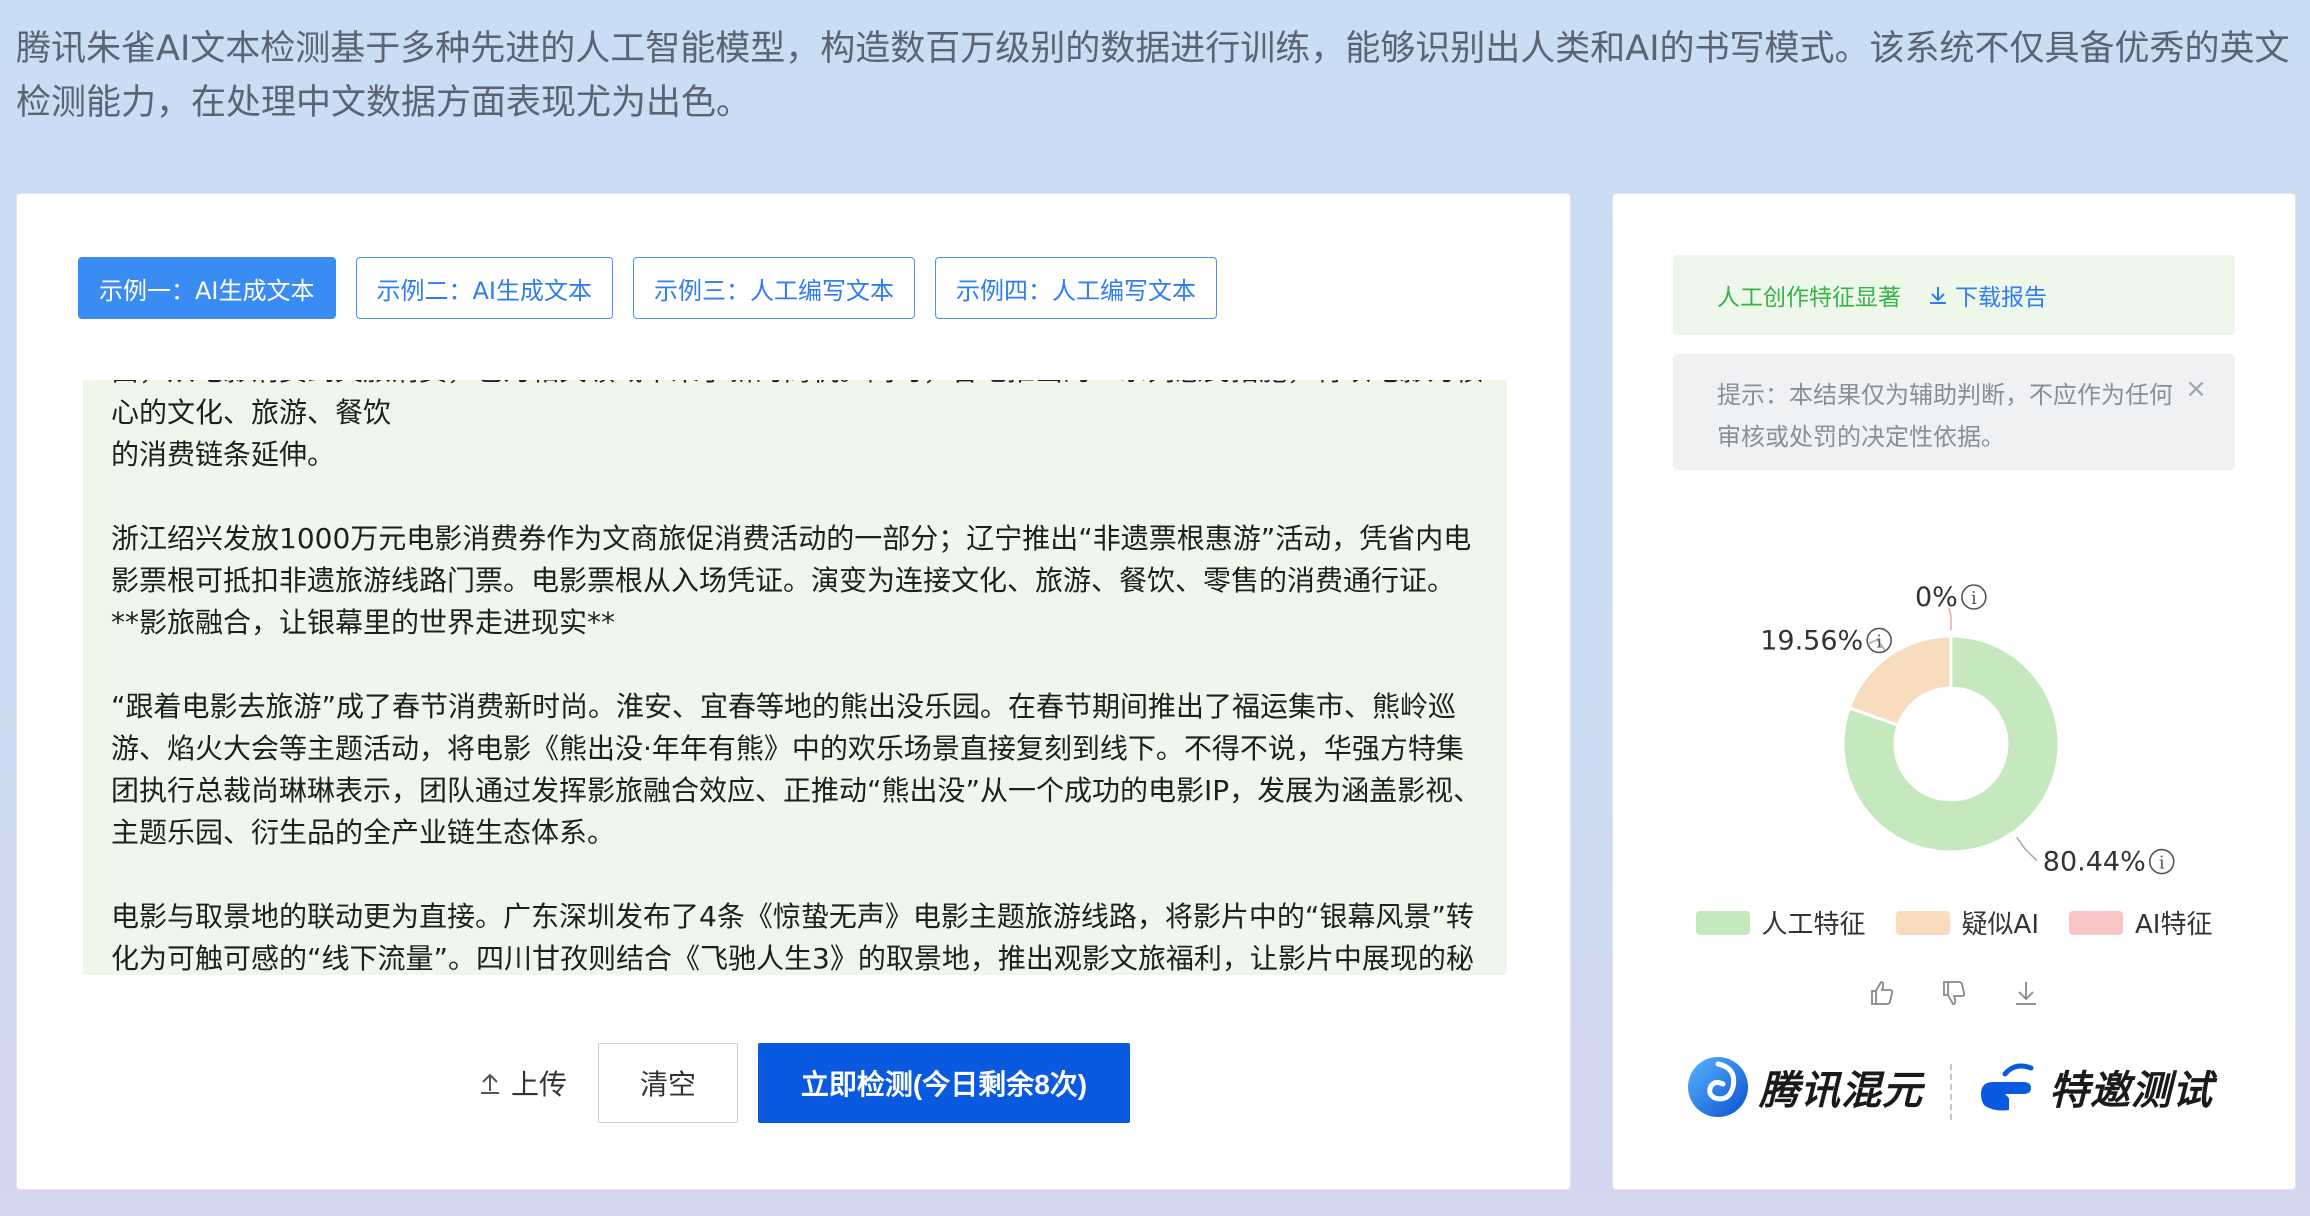 The width and height of the screenshot is (2310, 1216). I want to click on donut-slice-suspected-ai, so click(1900, 681).